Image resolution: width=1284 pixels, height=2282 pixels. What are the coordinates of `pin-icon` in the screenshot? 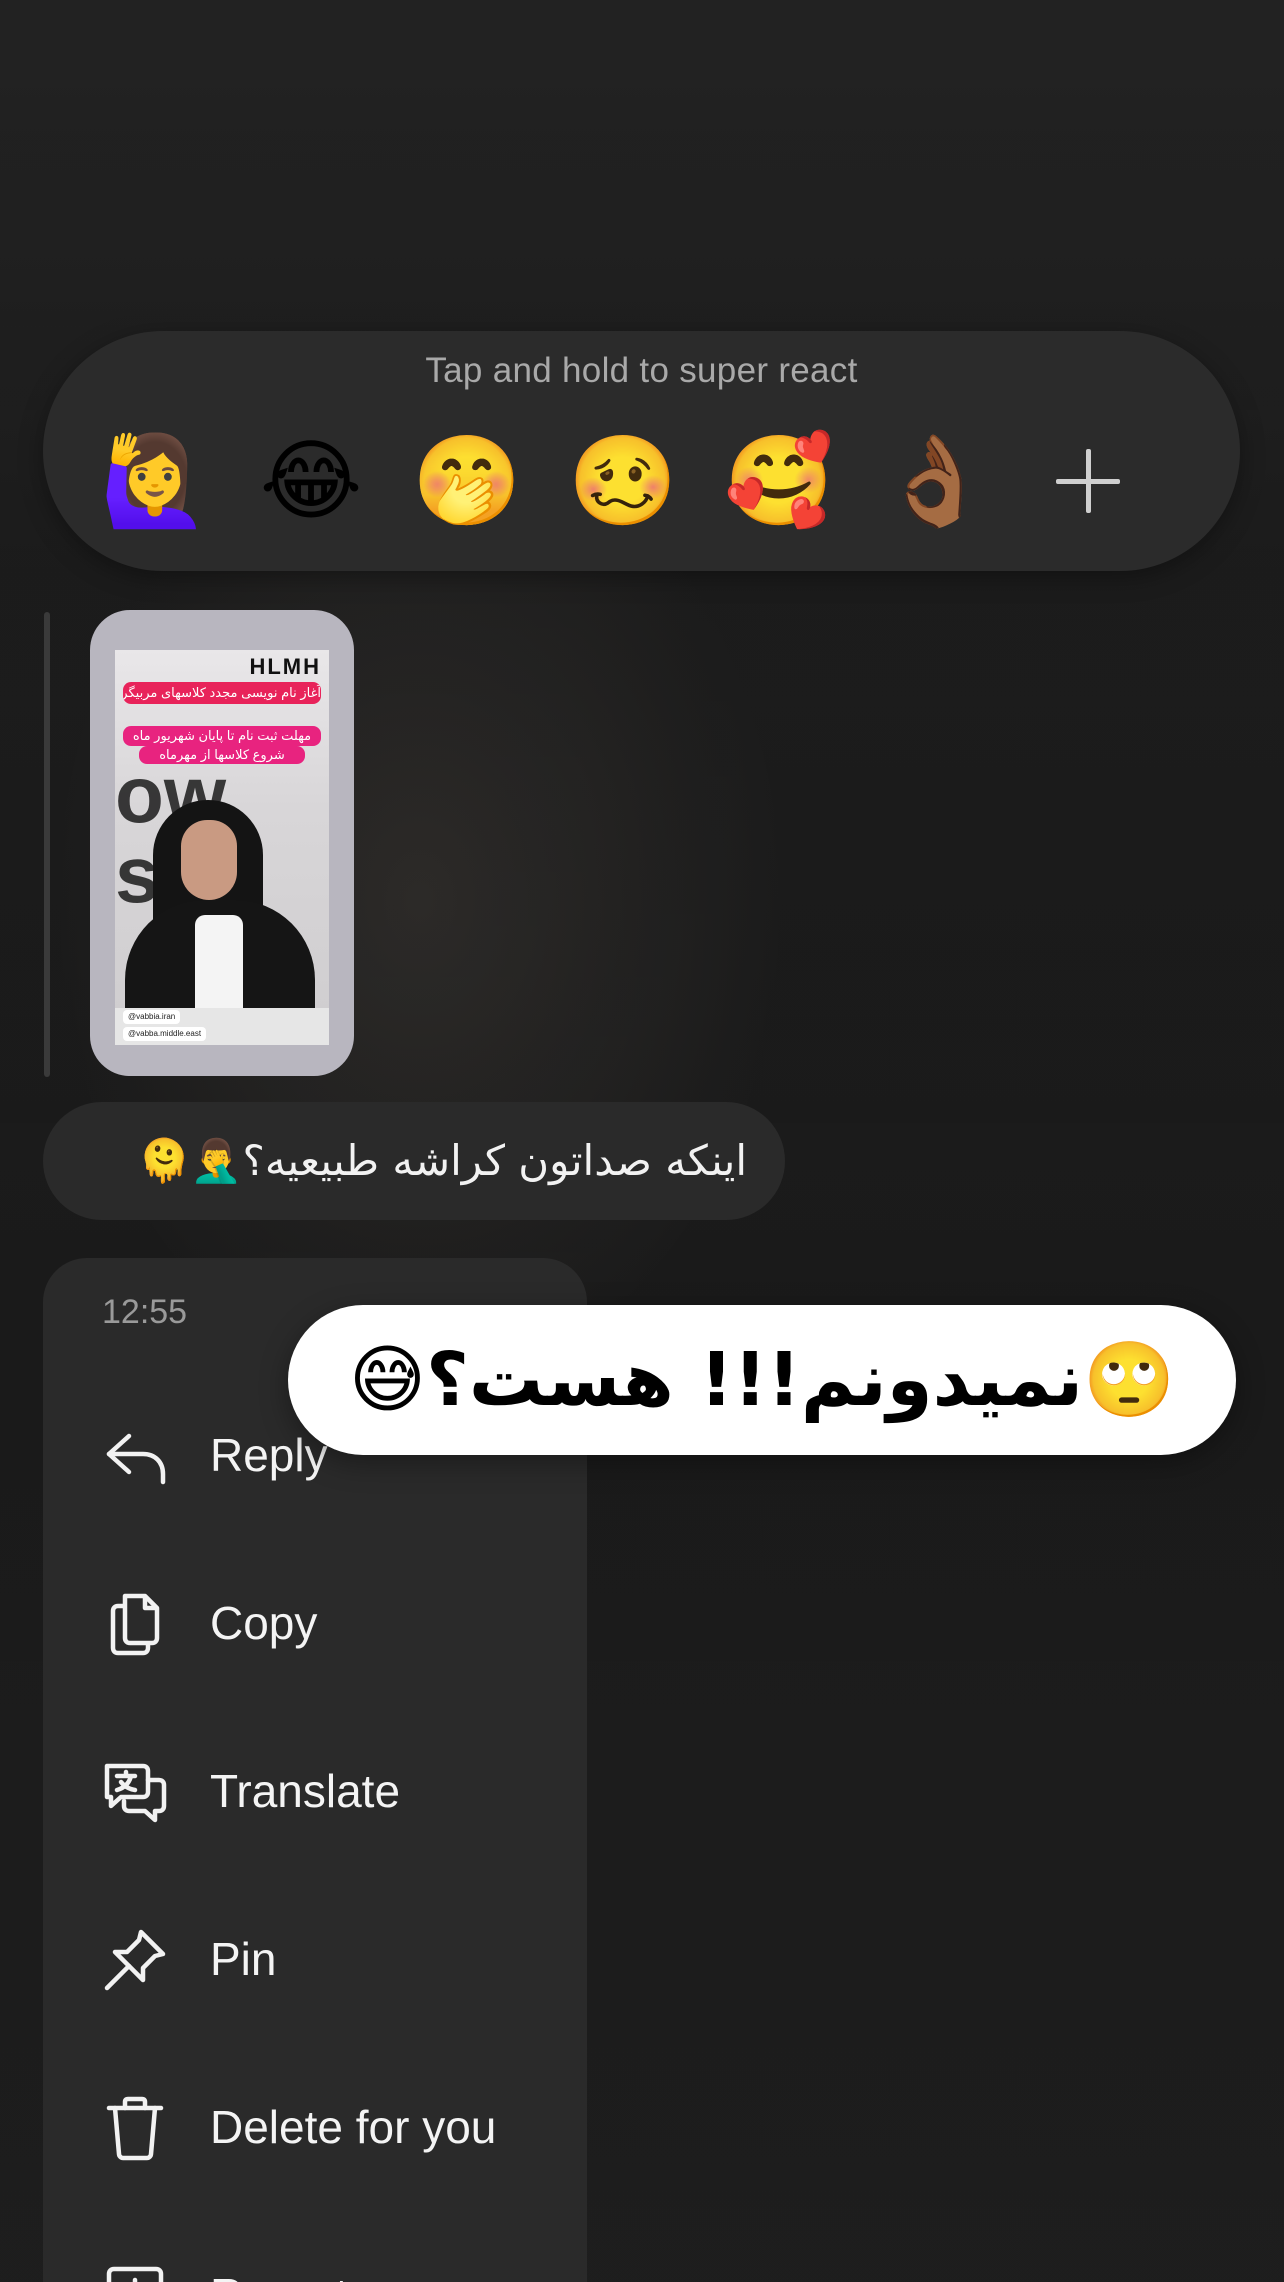 It's located at (135, 1960).